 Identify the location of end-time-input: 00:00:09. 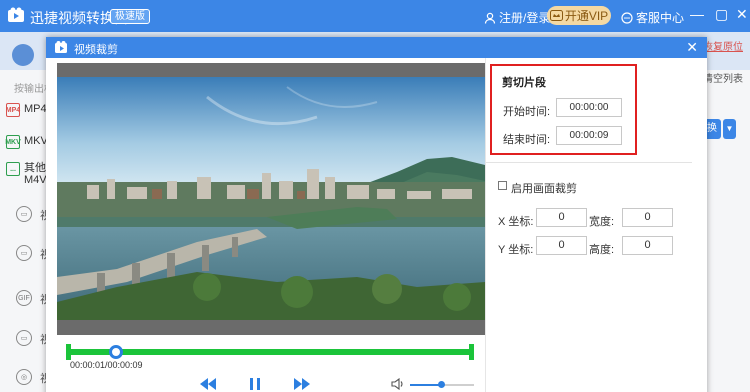
(589, 135).